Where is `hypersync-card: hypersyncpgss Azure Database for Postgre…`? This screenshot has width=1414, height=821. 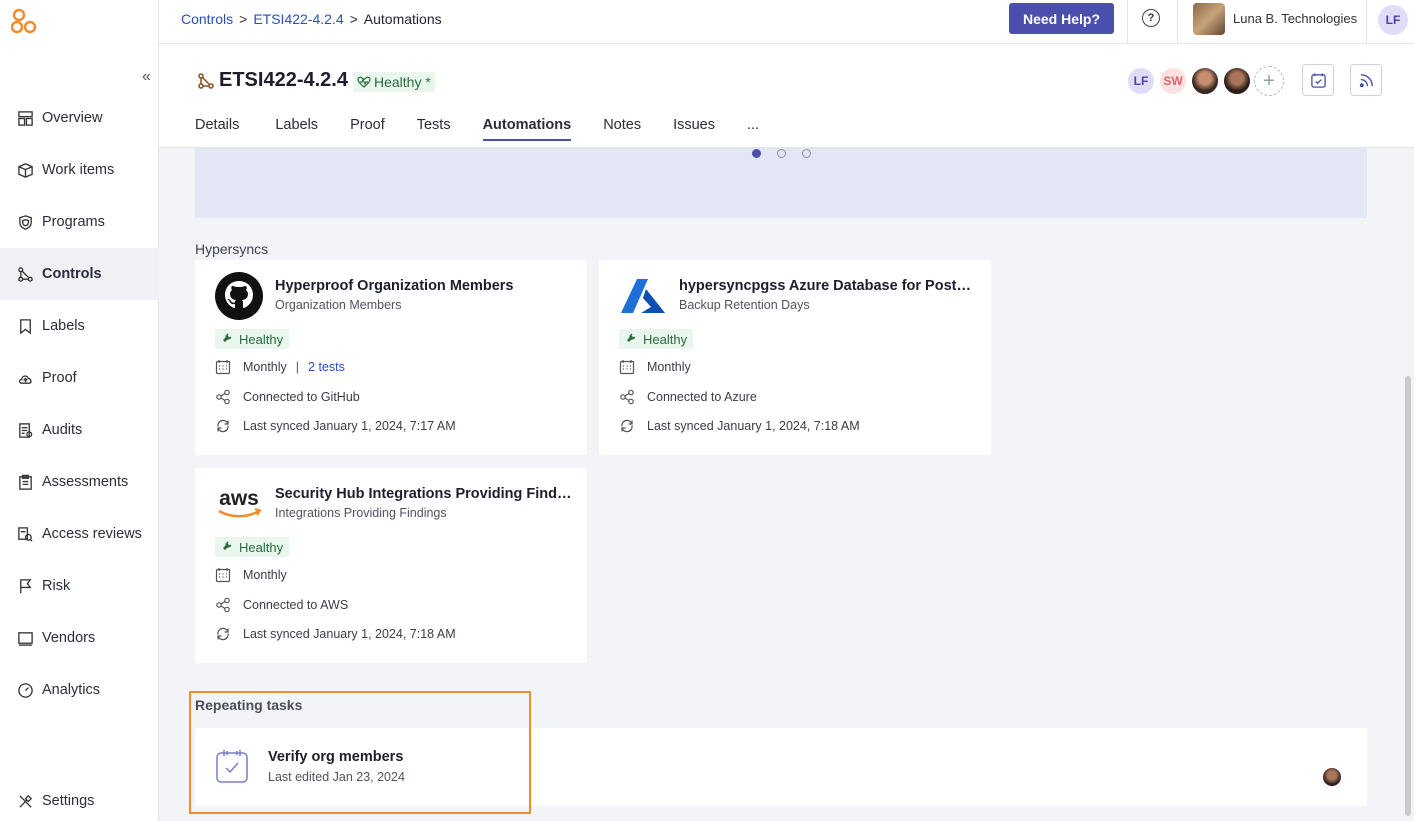
hypersync-card: hypersyncpgss Azure Database for Postgre… is located at coordinates (795, 357).